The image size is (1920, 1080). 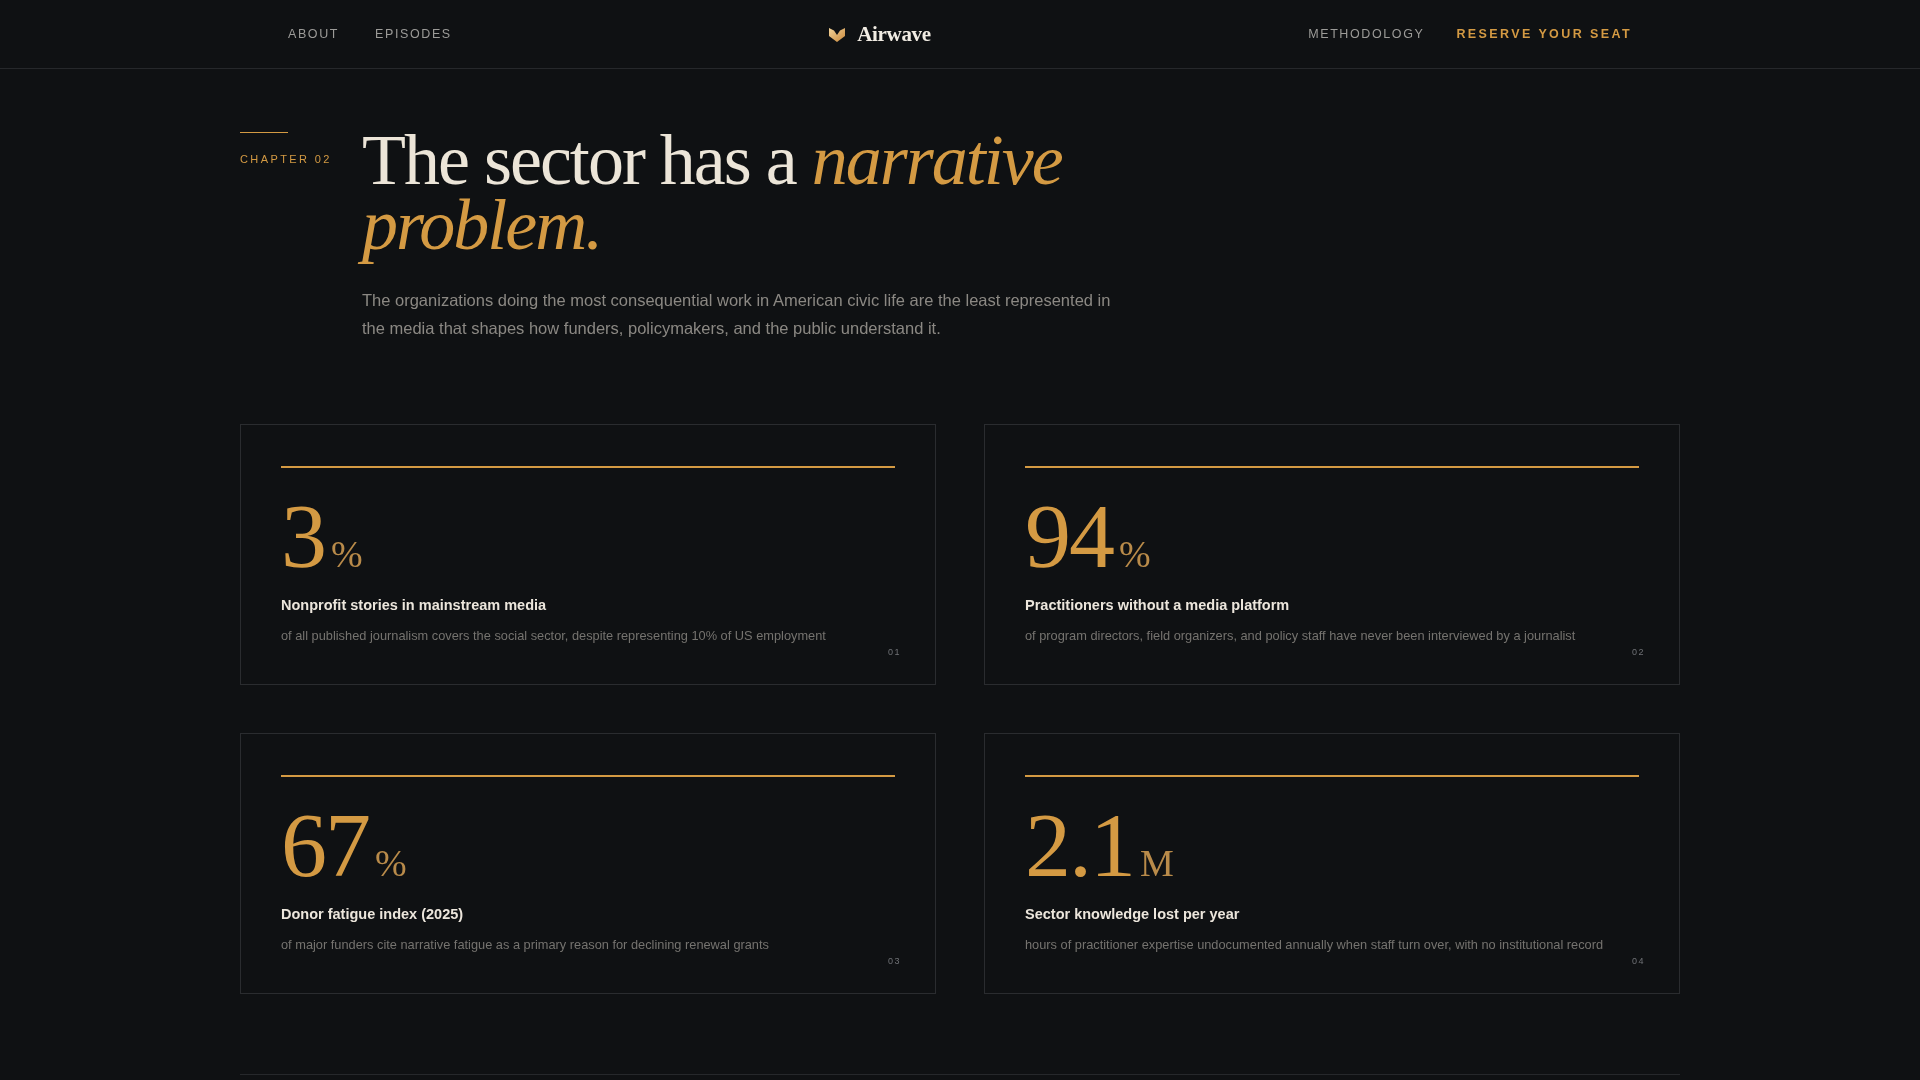 What do you see at coordinates (286, 159) in the screenshot?
I see `chapter-label: CHAPTER 02` at bounding box center [286, 159].